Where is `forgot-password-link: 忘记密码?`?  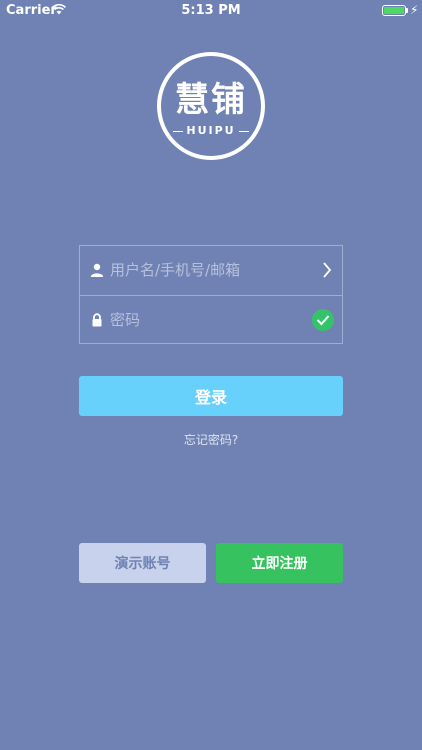
forgot-password-link: 忘记密码? is located at coordinates (211, 439).